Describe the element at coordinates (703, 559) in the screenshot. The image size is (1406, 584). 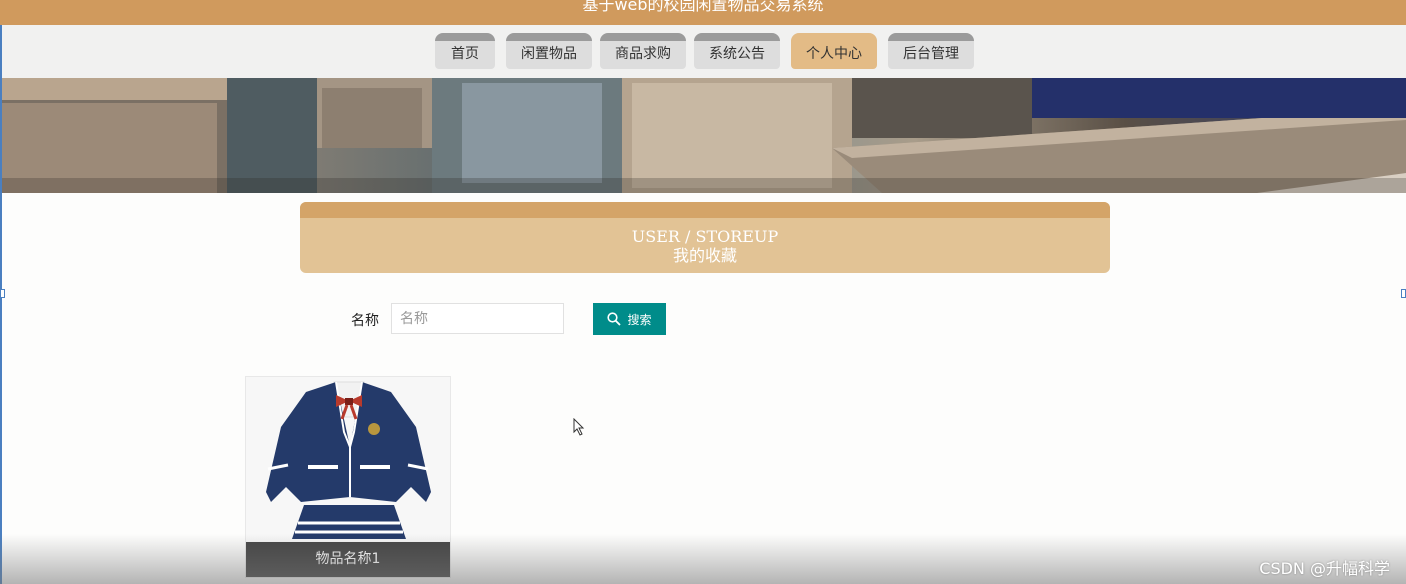
I see `bottom-overlay` at that location.